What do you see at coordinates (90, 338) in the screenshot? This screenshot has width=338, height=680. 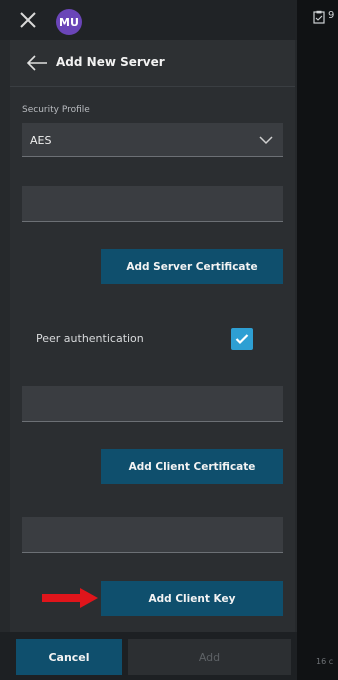 I see `peer-authentication-label: Peer authentication` at bounding box center [90, 338].